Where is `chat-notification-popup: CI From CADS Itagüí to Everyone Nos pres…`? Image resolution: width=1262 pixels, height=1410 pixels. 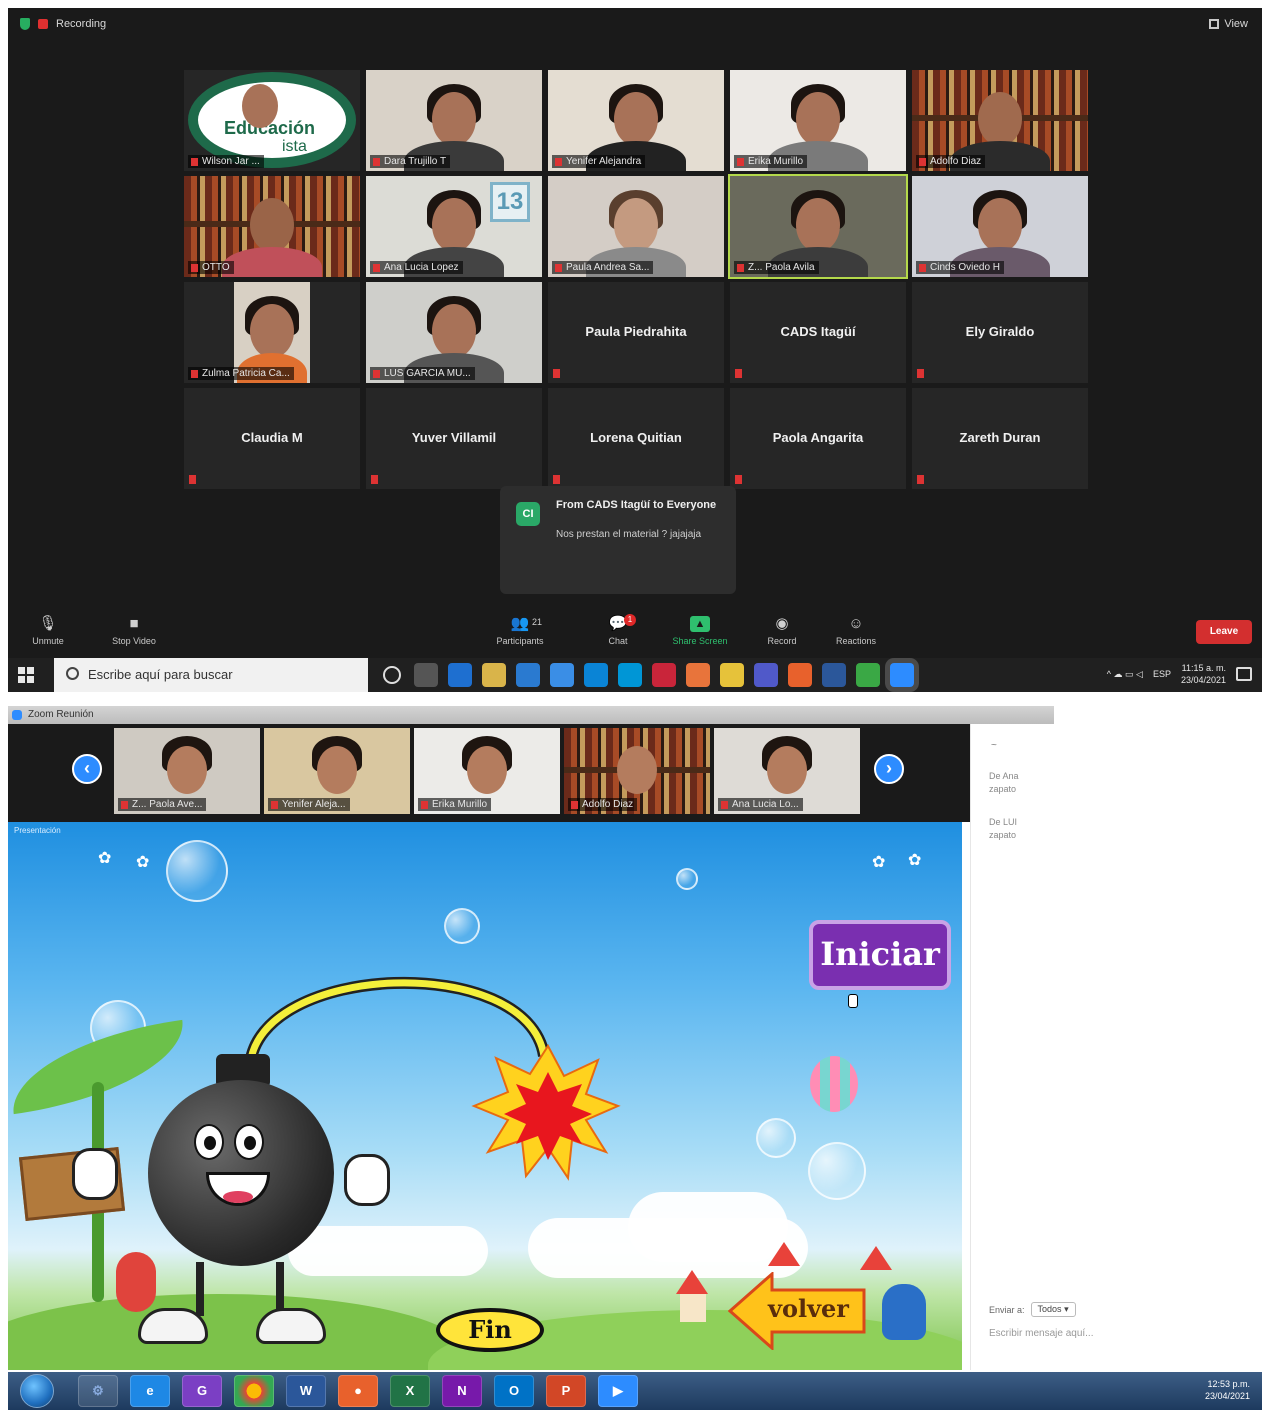
chat-notification-popup: CI From CADS Itagüí to Everyone Nos pres… is located at coordinates (618, 540).